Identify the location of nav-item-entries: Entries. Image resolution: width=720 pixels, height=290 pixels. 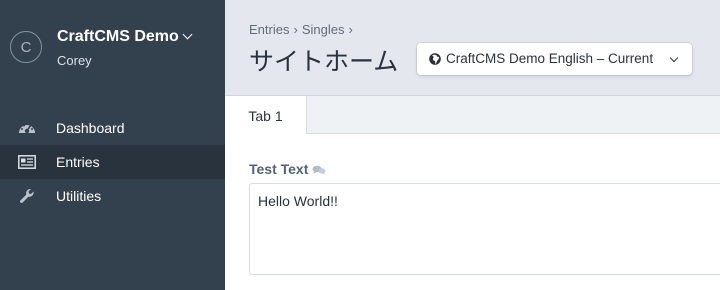
(112, 162).